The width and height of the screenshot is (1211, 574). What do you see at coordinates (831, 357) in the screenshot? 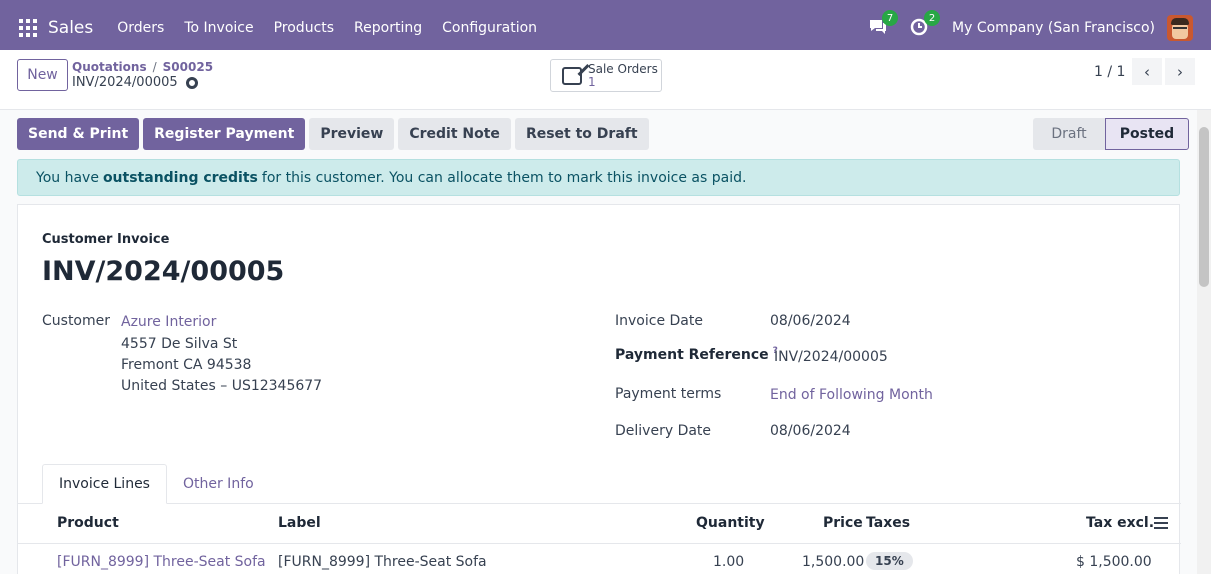
I see `payment-reference-value: INV/2024/00005` at bounding box center [831, 357].